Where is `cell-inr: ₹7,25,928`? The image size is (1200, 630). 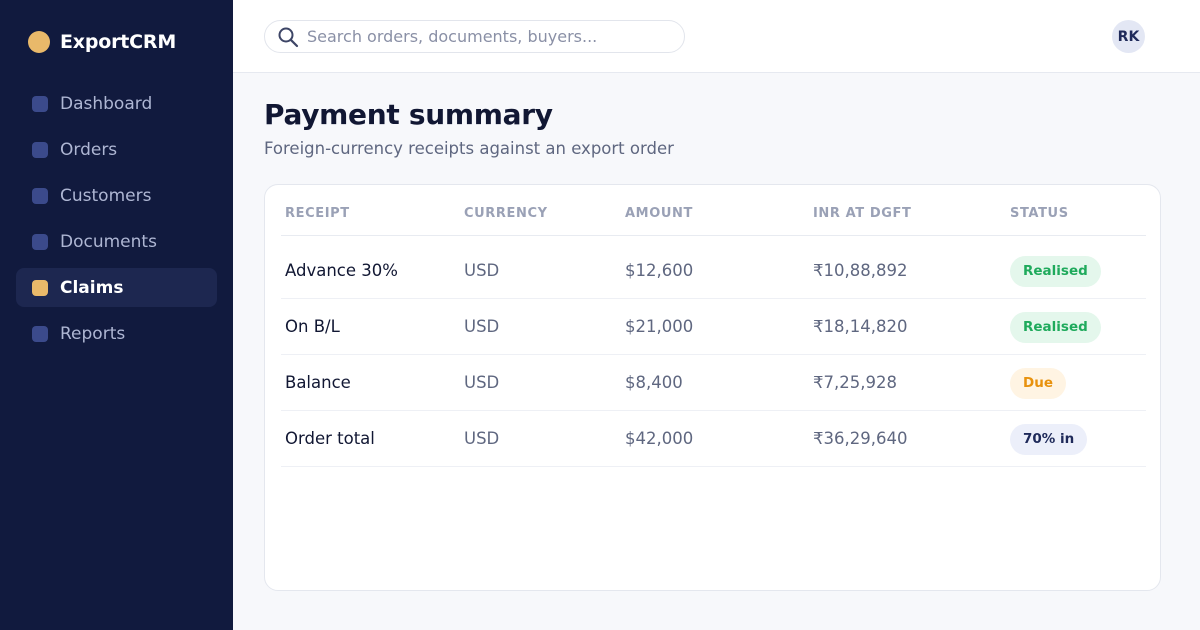
cell-inr: ₹7,25,928 is located at coordinates (855, 382).